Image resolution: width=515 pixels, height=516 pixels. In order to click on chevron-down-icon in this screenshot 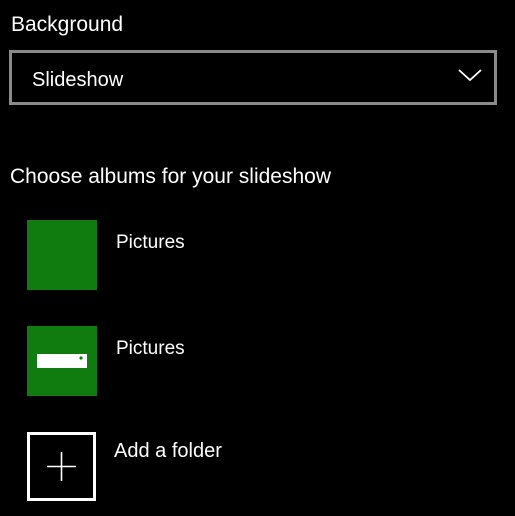, I will do `click(470, 75)`.